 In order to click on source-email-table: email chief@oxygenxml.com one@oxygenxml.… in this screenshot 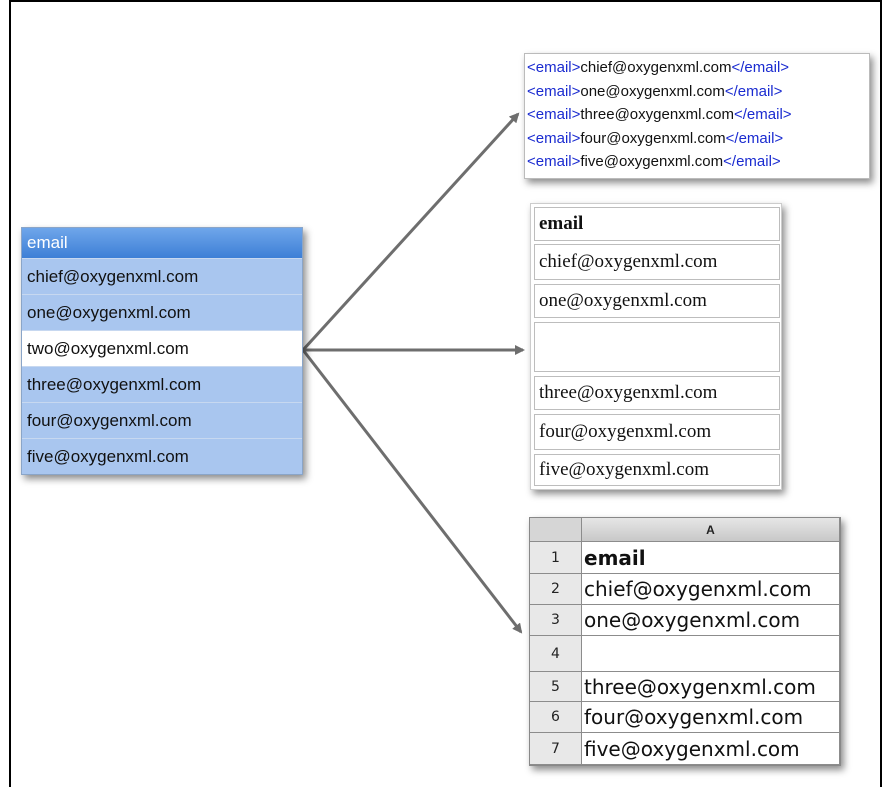, I will do `click(162, 351)`.